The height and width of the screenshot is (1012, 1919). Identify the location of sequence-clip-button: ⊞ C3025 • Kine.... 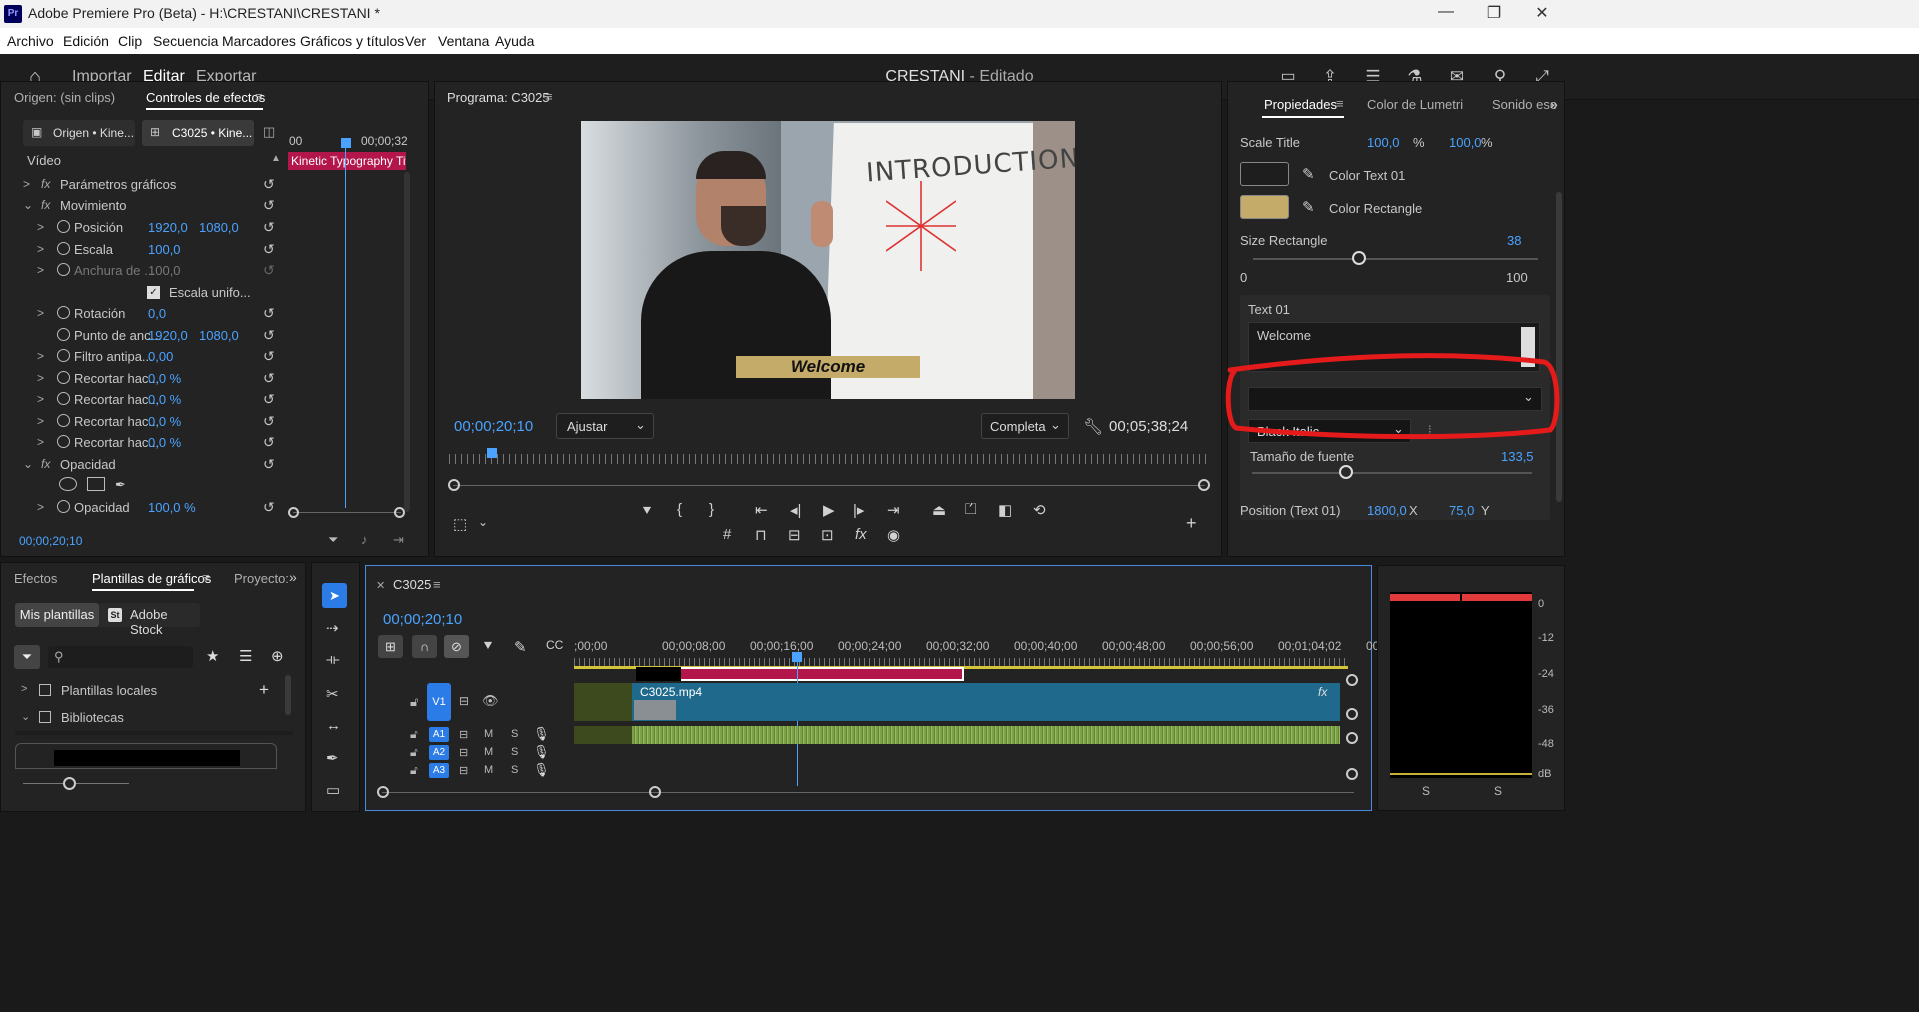
(198, 133).